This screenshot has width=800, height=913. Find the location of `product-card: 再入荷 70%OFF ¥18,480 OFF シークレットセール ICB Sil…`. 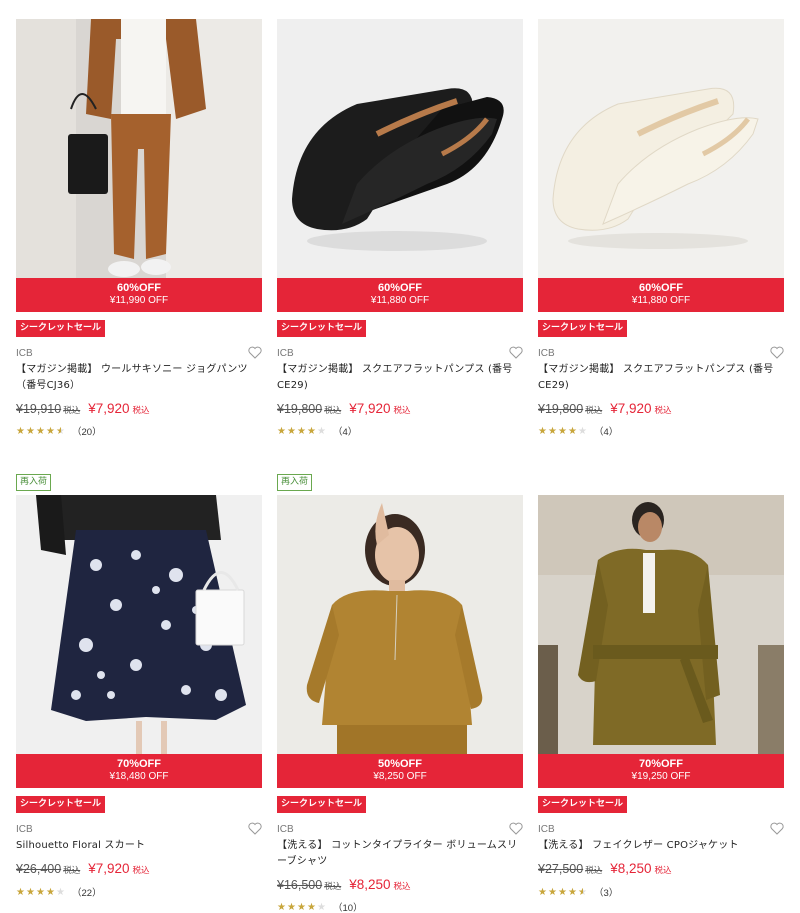

product-card: 再入荷 70%OFF ¥18,480 OFF シークレットセール ICB Sil… is located at coordinates (139, 693).